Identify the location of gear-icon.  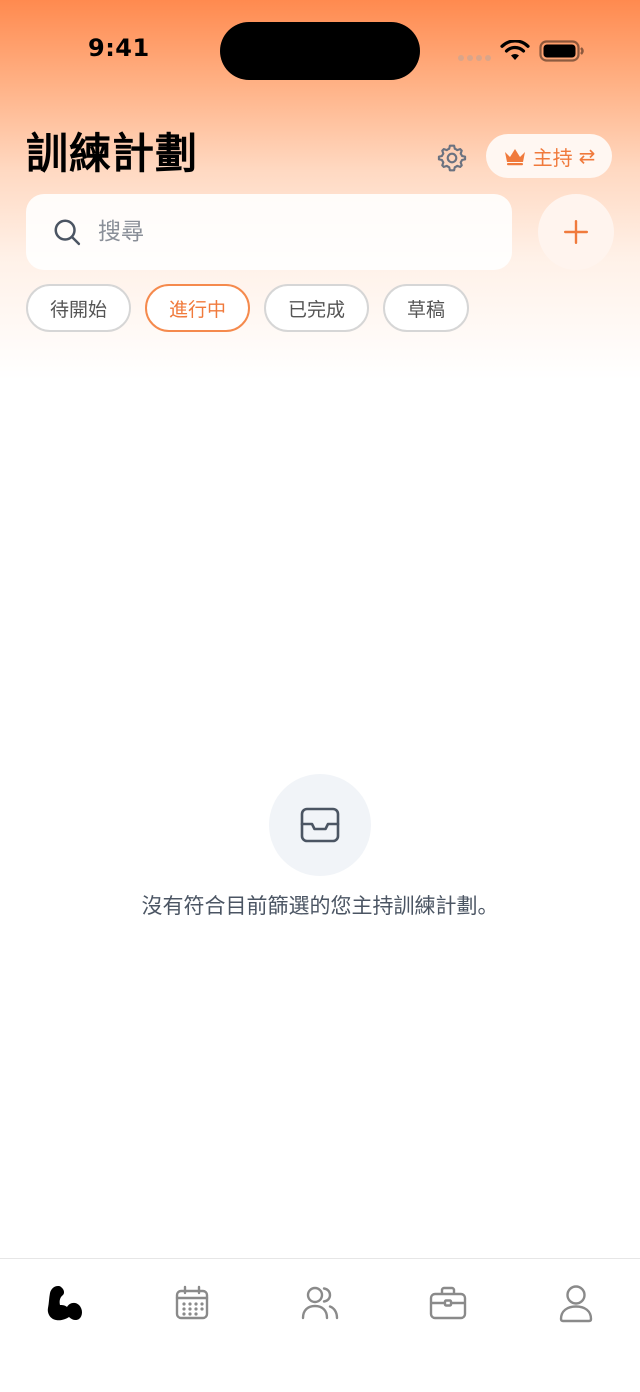
(452, 158).